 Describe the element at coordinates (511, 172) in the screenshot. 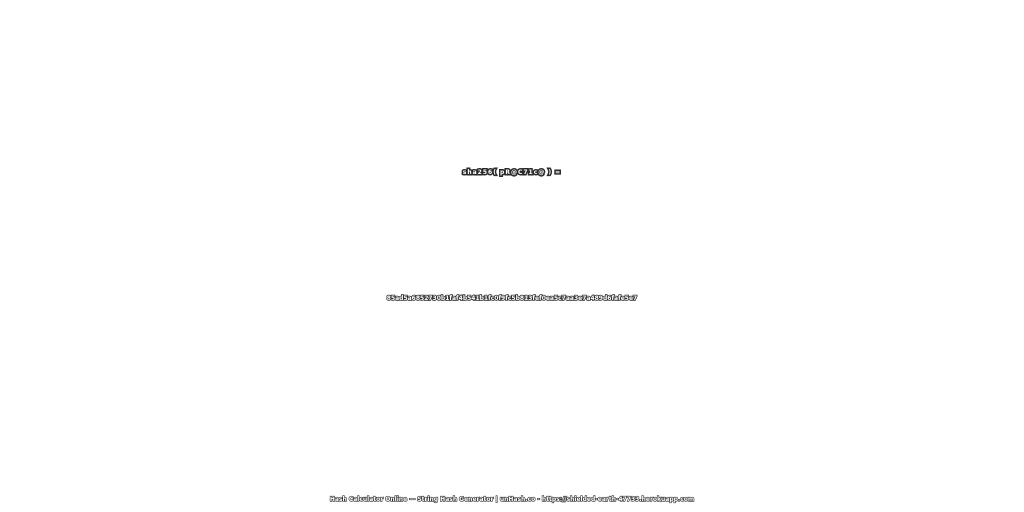

I see `hash-expression: sha256( pR@C71c@ ) =` at that location.